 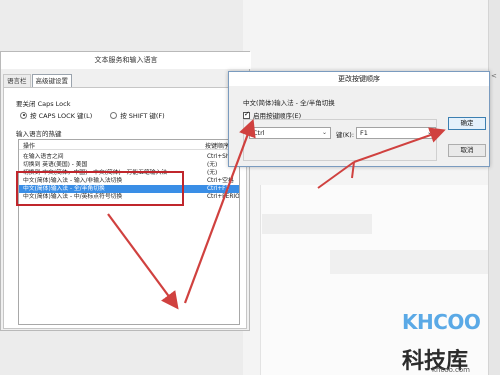 What do you see at coordinates (467, 150) in the screenshot?
I see `cancel-button: 取消` at bounding box center [467, 150].